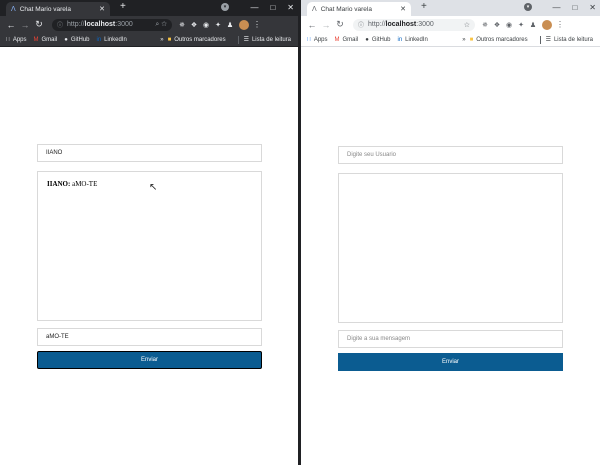 The width and height of the screenshot is (600, 465). What do you see at coordinates (84, 184) in the screenshot?
I see `message-text: aMO-TE` at bounding box center [84, 184].